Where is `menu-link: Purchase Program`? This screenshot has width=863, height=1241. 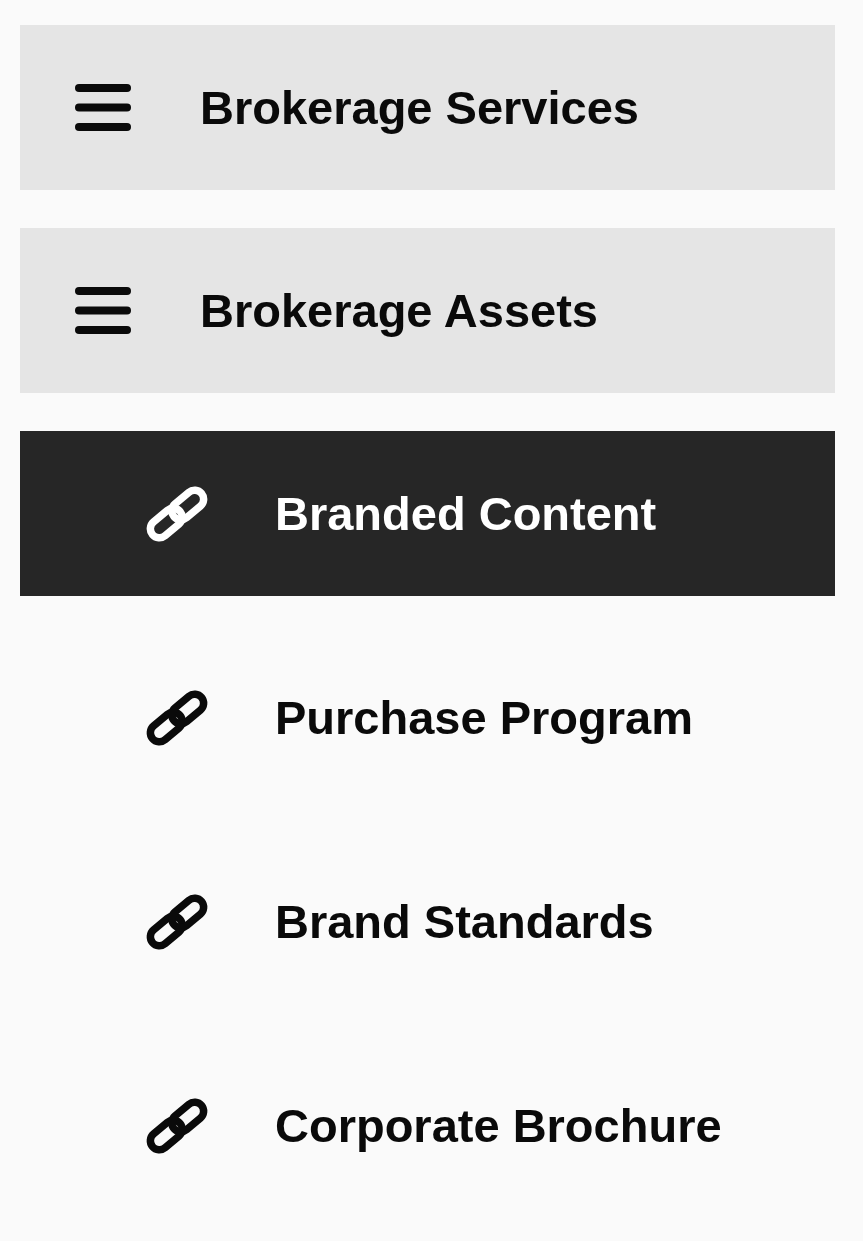 menu-link: Purchase Program is located at coordinates (427, 717).